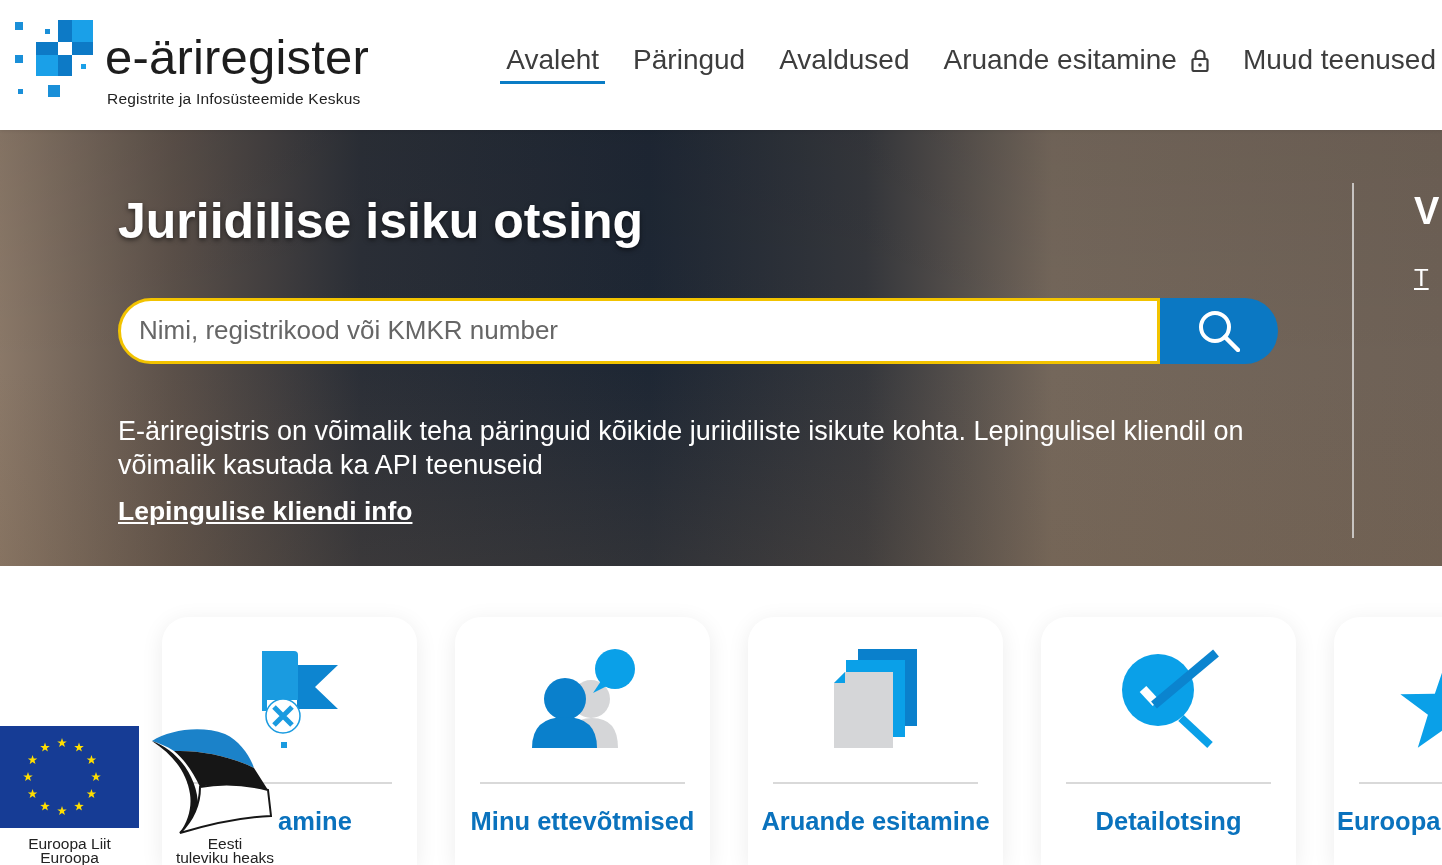 The width and height of the screenshot is (1442, 865). I want to click on logo-caption: tuleviku heaks, so click(225, 858).